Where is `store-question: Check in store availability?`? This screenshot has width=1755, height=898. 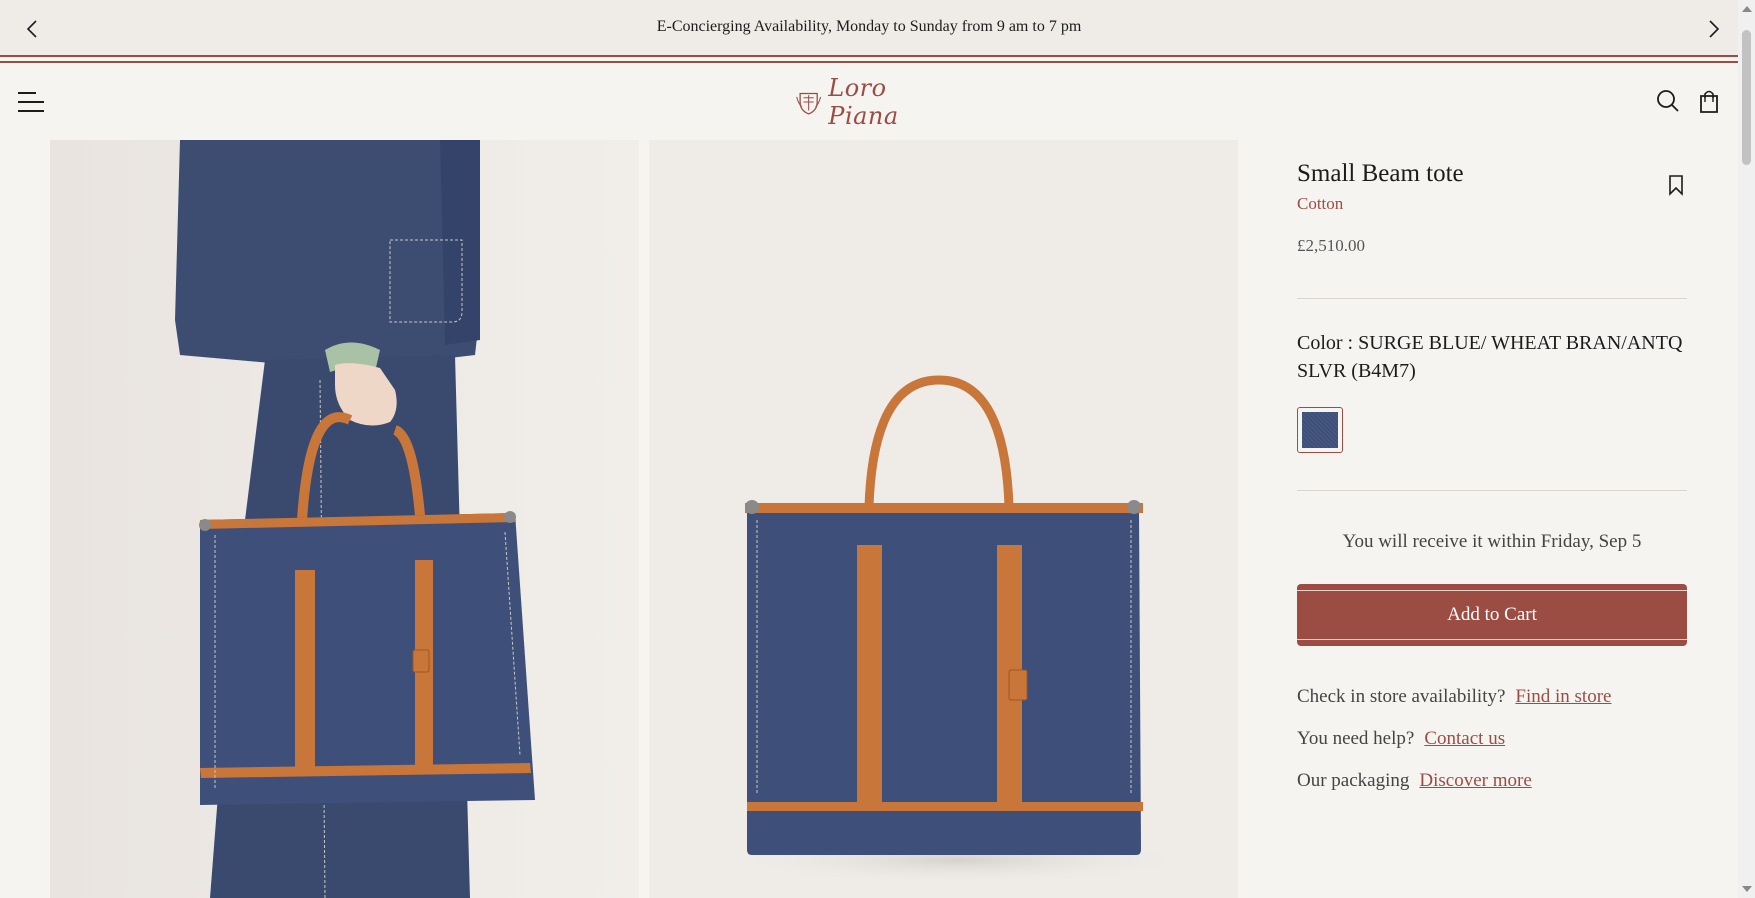 store-question: Check in store availability? is located at coordinates (1401, 696).